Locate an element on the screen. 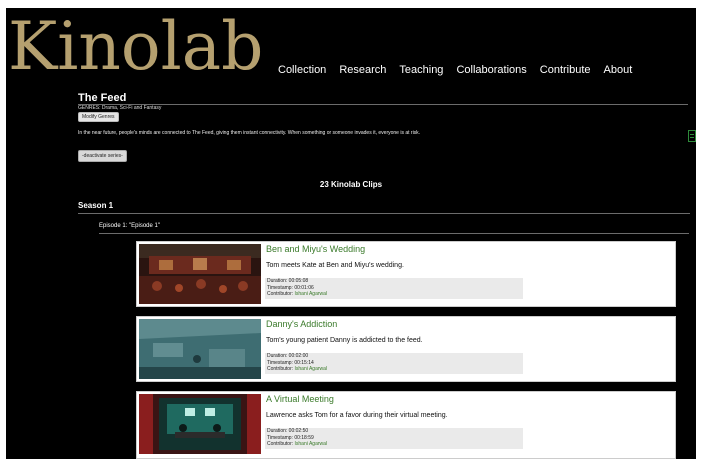  modify-genres-button: Modify Genres is located at coordinates (98, 117).